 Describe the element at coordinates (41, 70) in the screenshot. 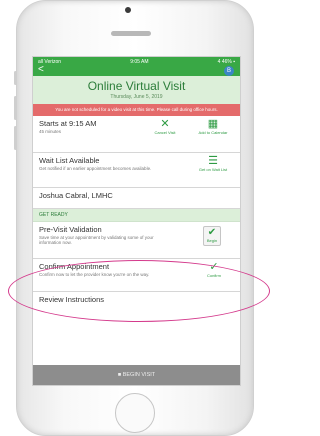

I see `back-arrow-icon: <` at that location.